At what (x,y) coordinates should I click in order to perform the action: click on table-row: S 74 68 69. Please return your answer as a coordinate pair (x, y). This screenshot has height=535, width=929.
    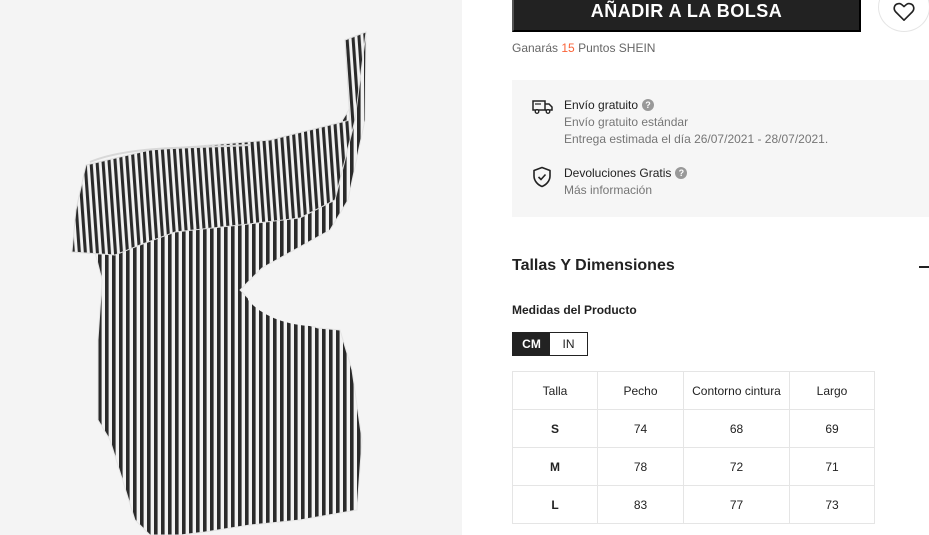
    Looking at the image, I should click on (693, 428).